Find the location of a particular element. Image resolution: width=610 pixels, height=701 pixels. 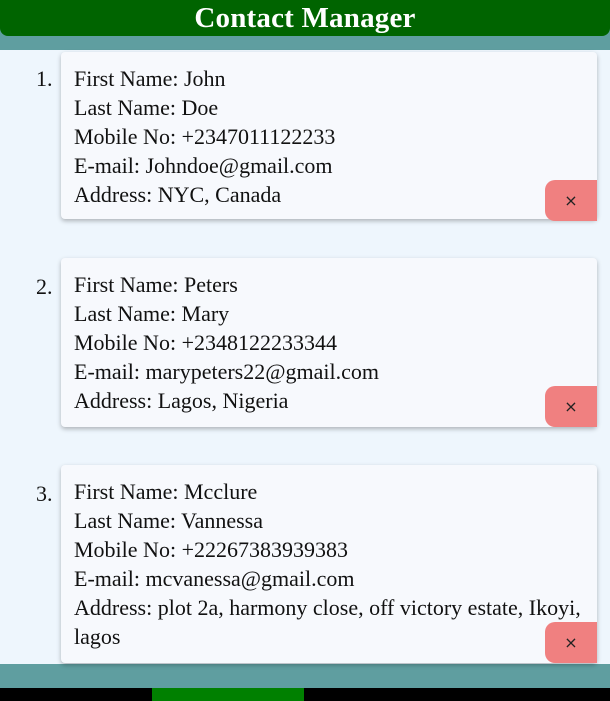

app-title: Contact Manager is located at coordinates (305, 18).